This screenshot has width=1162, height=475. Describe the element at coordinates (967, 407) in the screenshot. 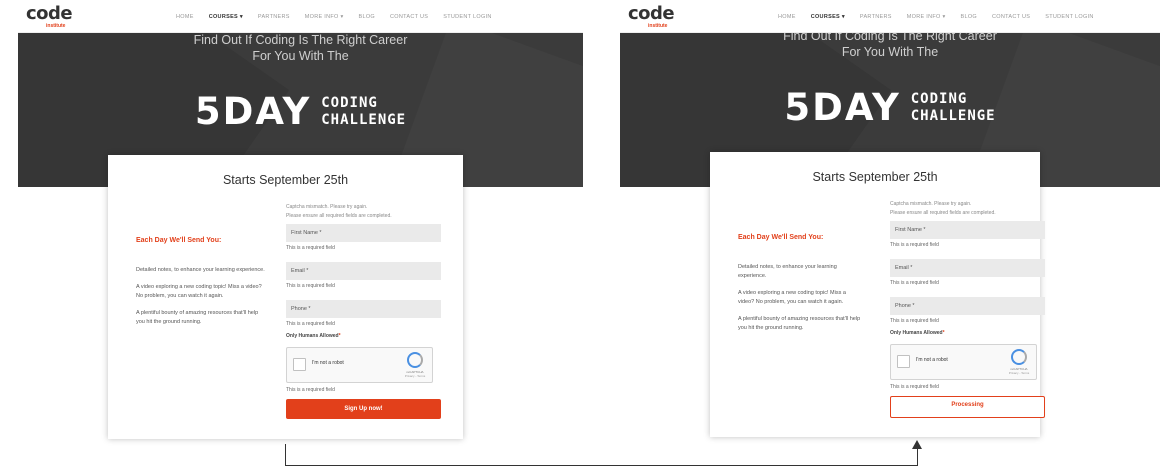

I see `processing-button: Processing` at that location.